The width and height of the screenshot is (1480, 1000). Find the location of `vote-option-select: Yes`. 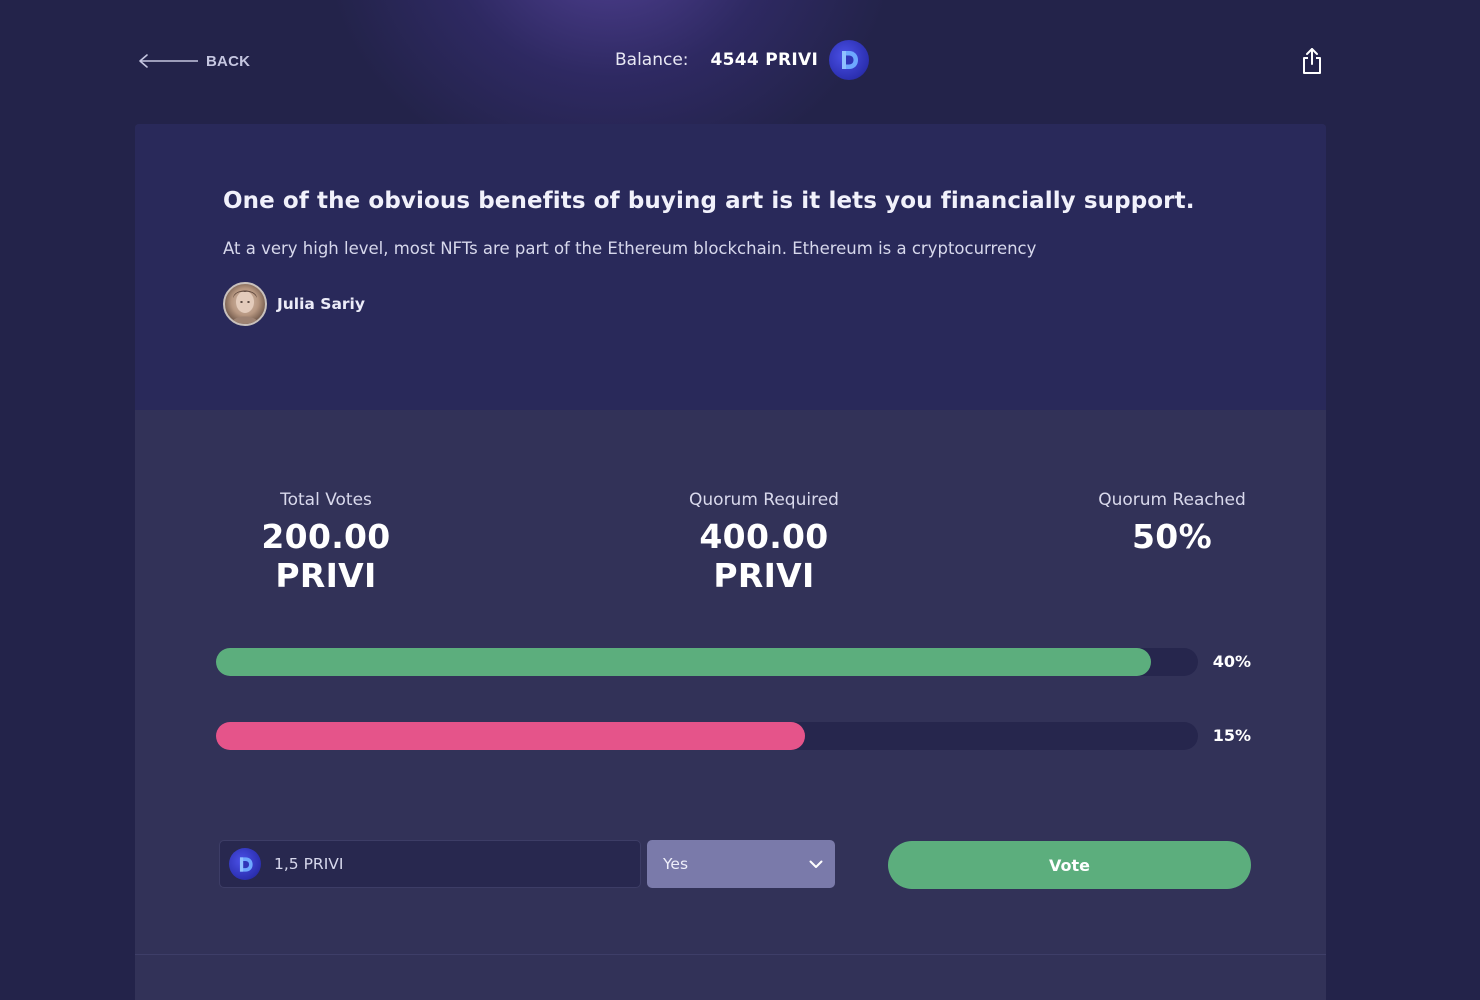

vote-option-select: Yes is located at coordinates (741, 864).